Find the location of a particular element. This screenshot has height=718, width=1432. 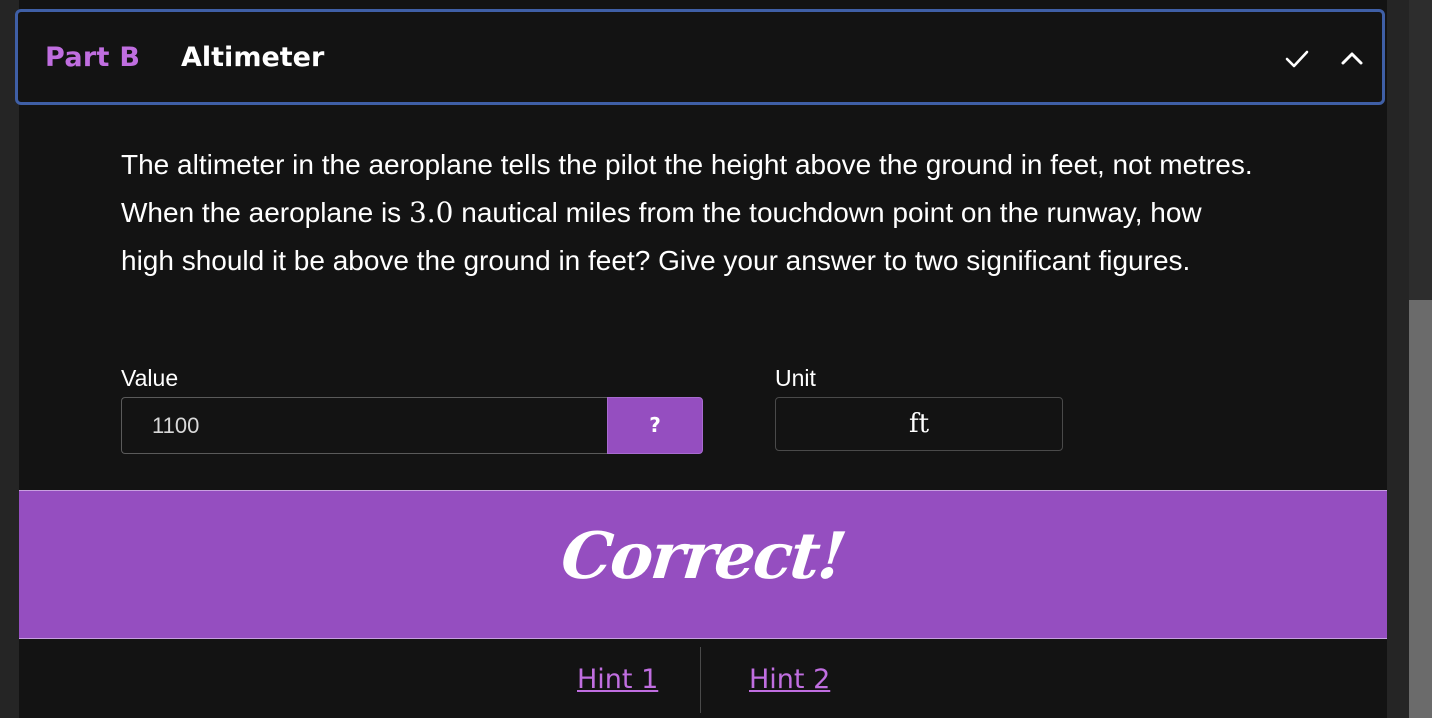

unit-select: ft is located at coordinates (919, 424).